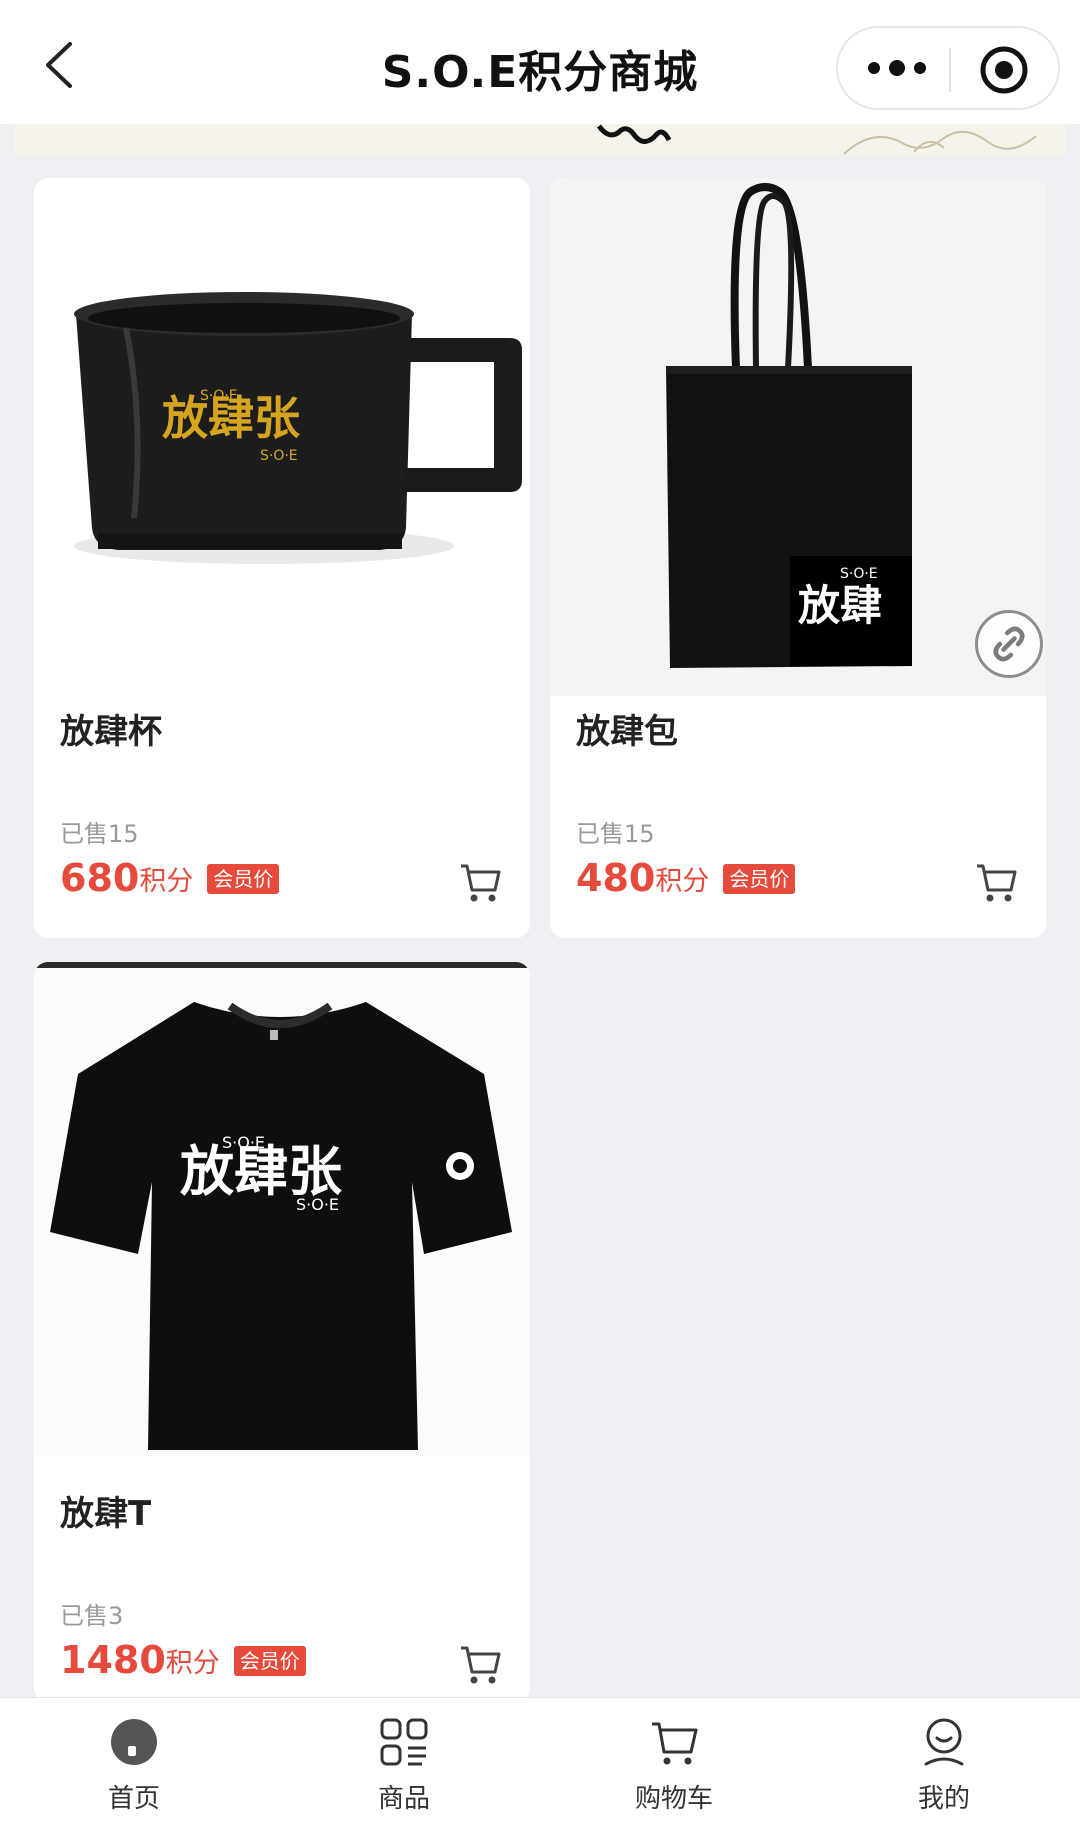 The image size is (1080, 1837). Describe the element at coordinates (616, 878) in the screenshot. I see `price-value: 480` at that location.